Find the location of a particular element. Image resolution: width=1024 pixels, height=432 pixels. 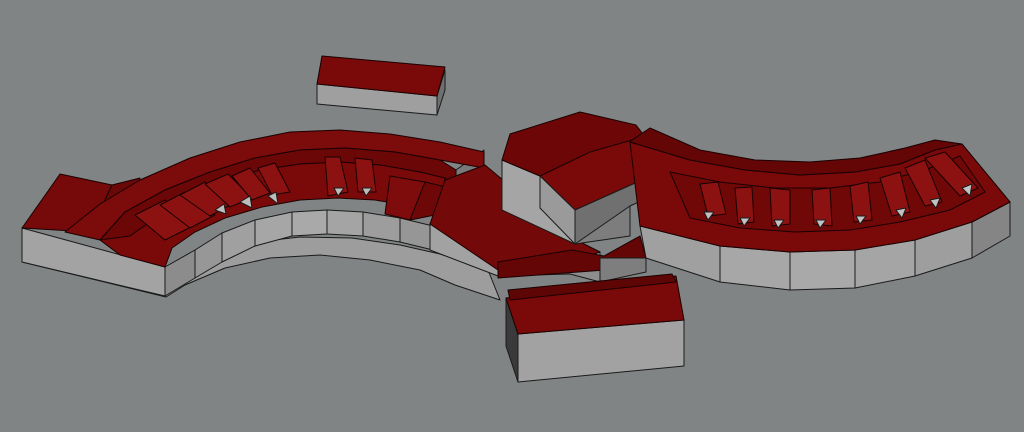

building-block-top is located at coordinates (381, 85).